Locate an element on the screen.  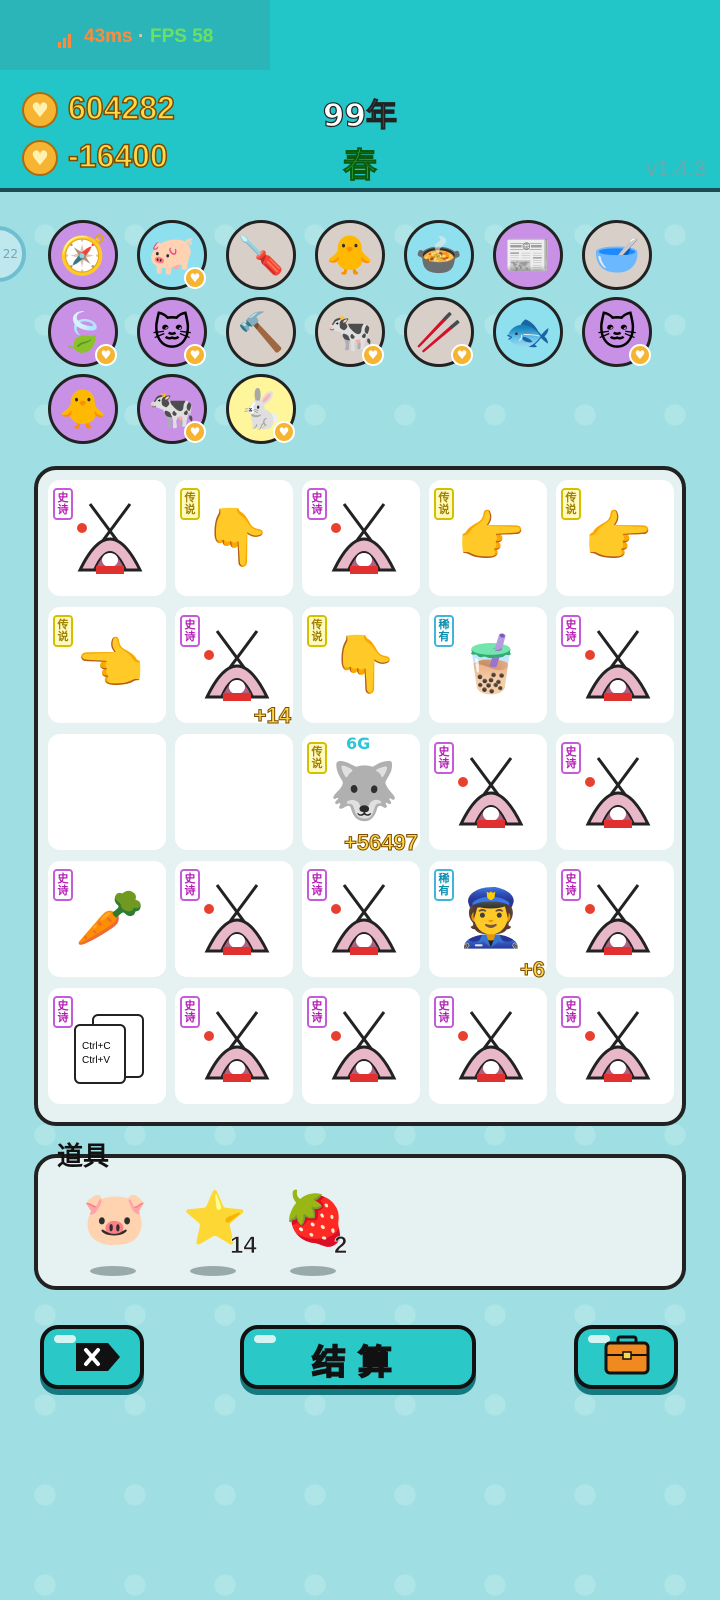
bonus-value: +6 is located at coordinates (532, 970).